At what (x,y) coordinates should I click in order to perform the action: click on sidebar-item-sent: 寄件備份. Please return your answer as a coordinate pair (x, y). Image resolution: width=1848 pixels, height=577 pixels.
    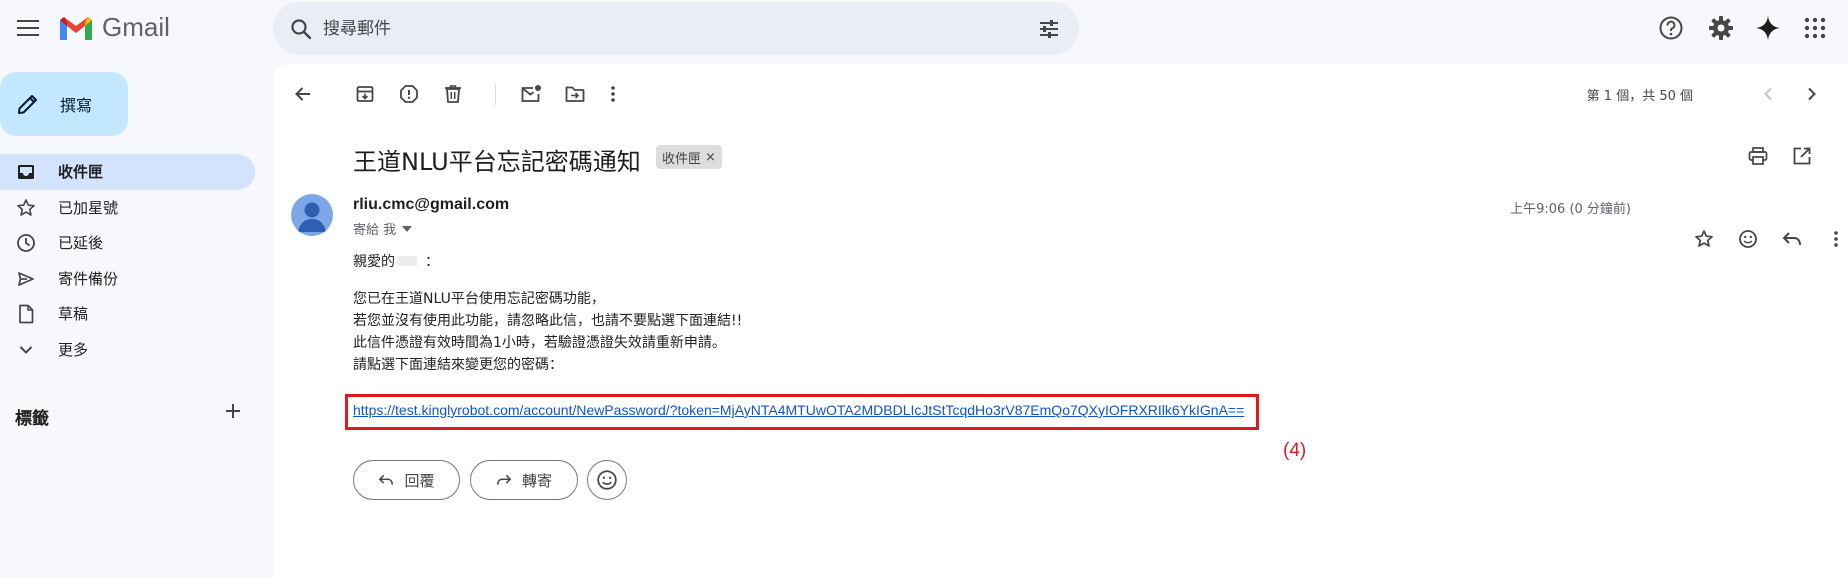
    Looking at the image, I should click on (127, 279).